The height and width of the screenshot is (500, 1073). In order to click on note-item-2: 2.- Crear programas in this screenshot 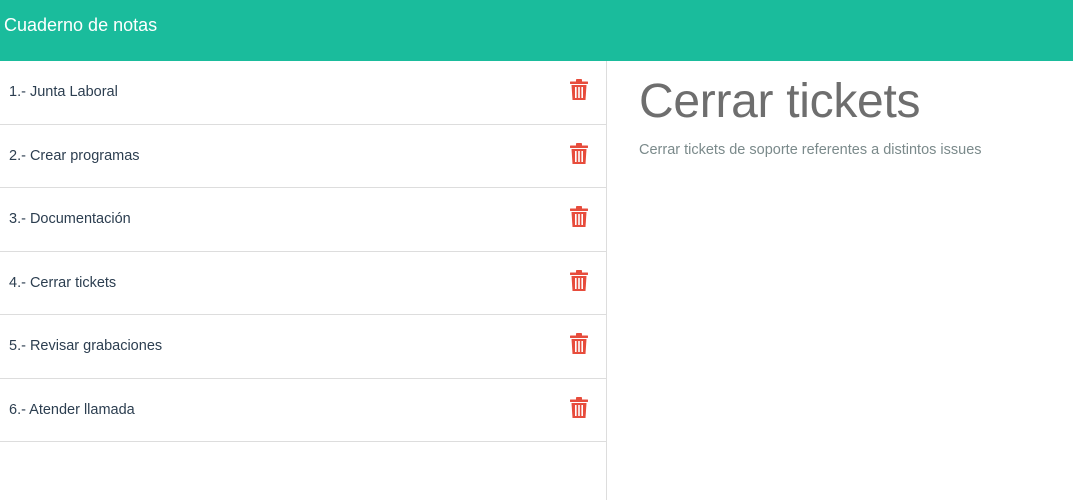, I will do `click(303, 156)`.